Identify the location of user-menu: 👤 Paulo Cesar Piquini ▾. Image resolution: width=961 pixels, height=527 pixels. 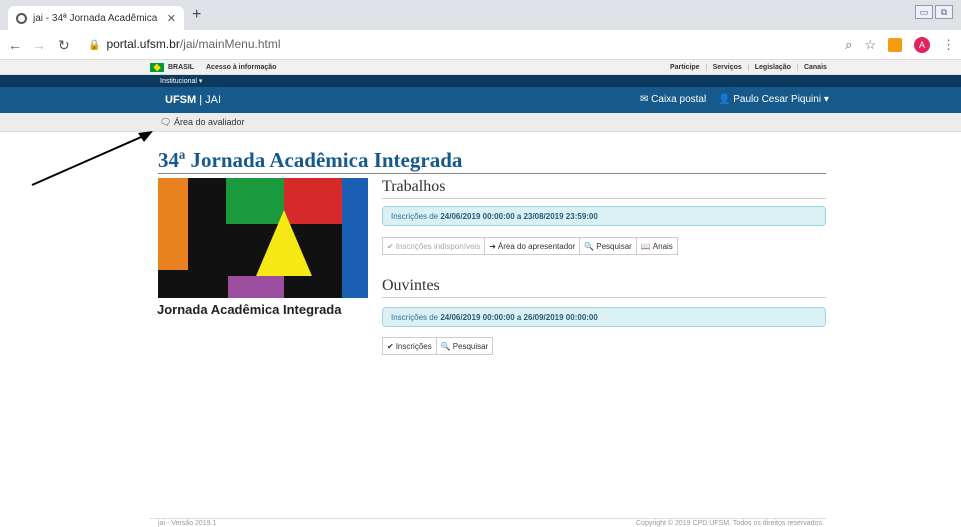
(773, 99).